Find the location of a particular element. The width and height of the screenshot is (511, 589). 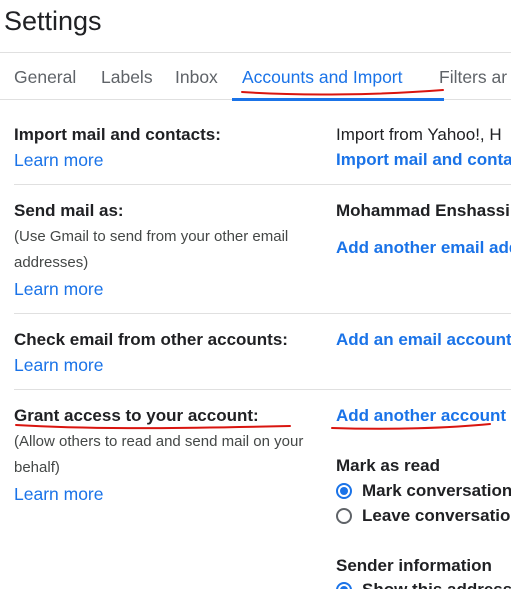

import-info-text: Import from Yahoo!, H is located at coordinates (419, 134).